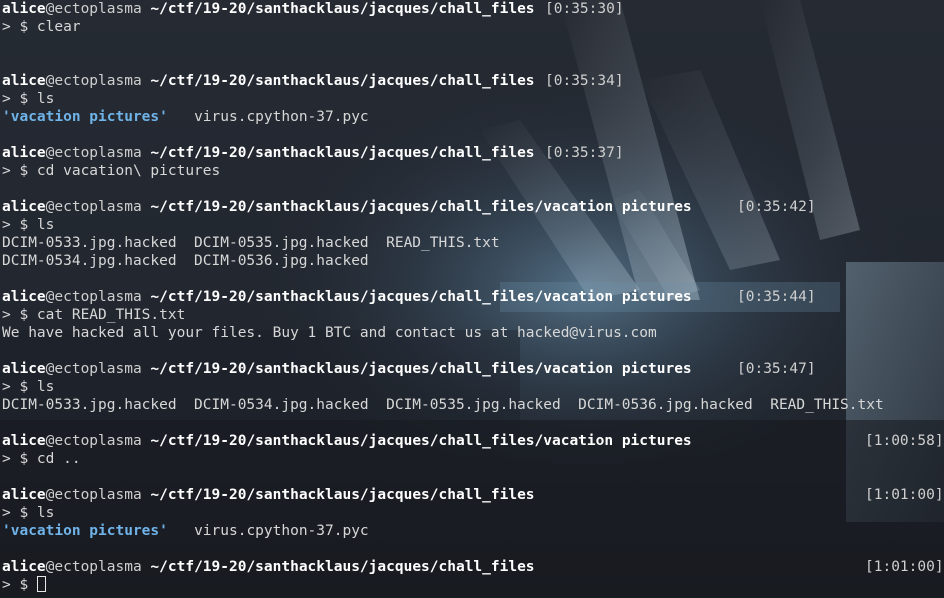 The height and width of the screenshot is (598, 944). What do you see at coordinates (776, 207) in the screenshot?
I see `timestamp: [0:35:42]` at bounding box center [776, 207].